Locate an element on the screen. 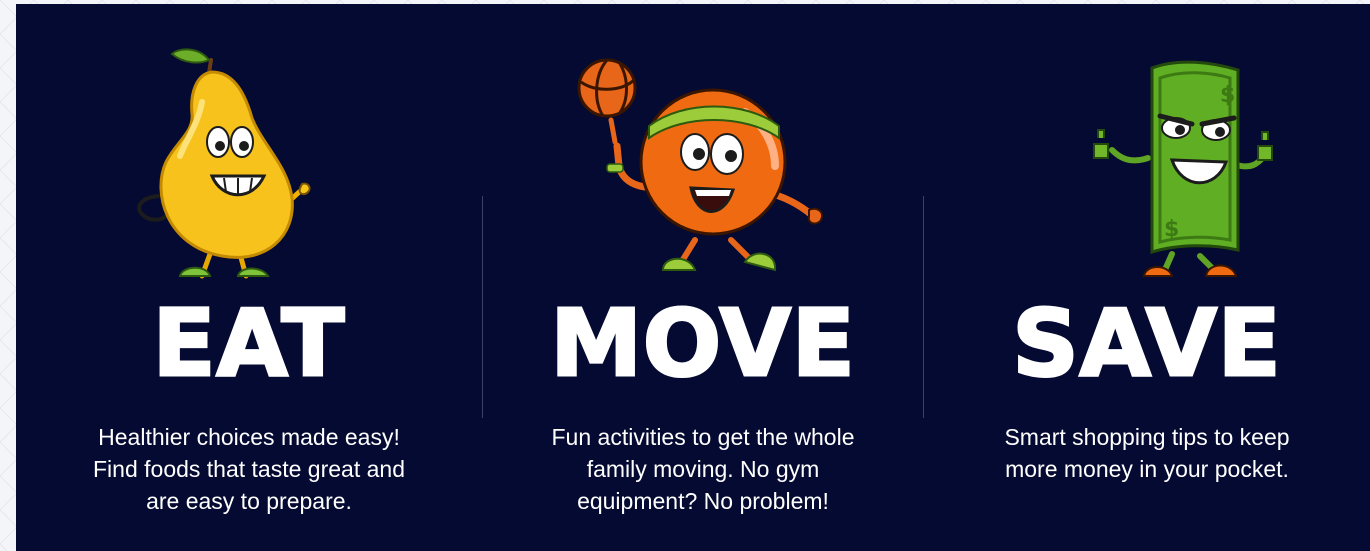 The width and height of the screenshot is (1370, 551). move-description-line-3: equipment? No problem! is located at coordinates (703, 501).